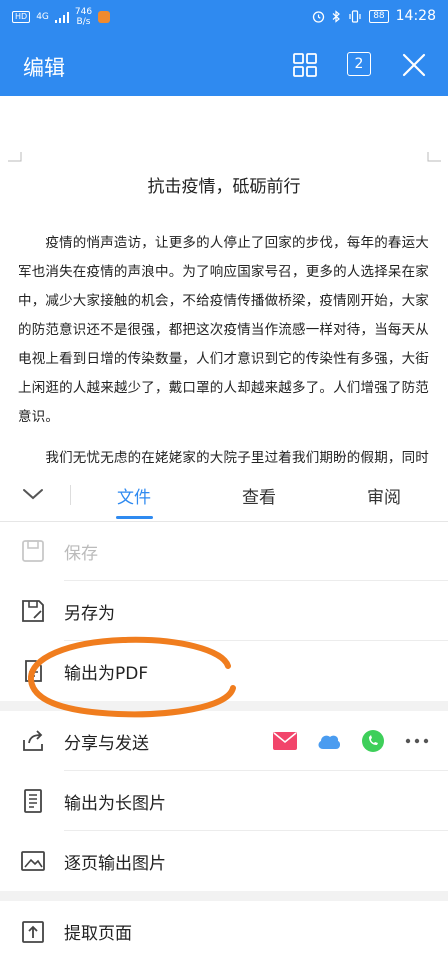 The width and height of the screenshot is (448, 961). Describe the element at coordinates (224, 741) in the screenshot. I see `menu-item-share: 分享与发送` at that location.